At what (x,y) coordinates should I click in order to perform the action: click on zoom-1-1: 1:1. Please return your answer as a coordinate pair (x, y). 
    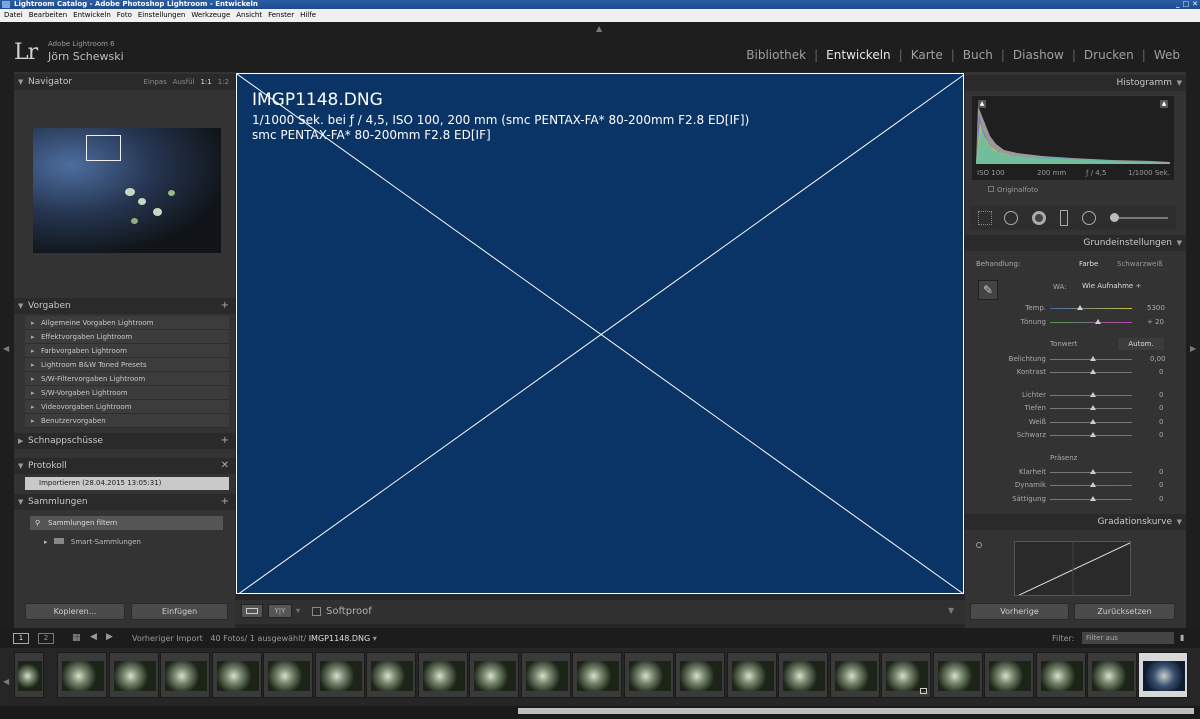
    Looking at the image, I should click on (205, 82).